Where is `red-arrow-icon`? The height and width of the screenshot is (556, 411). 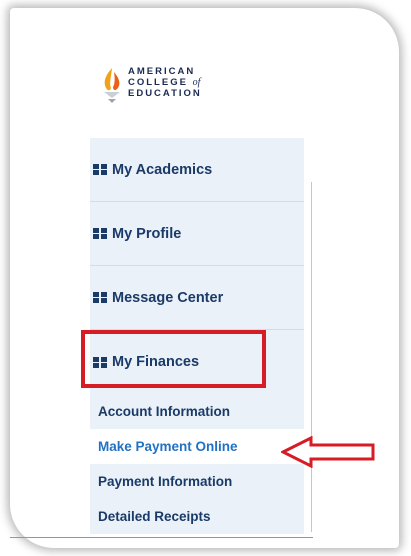
red-arrow-icon is located at coordinates (328, 452).